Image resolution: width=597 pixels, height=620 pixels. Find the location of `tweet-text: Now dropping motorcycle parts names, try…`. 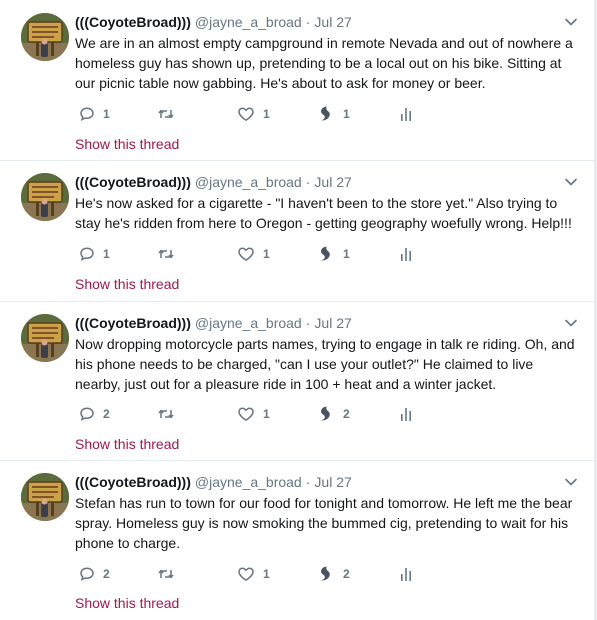

tweet-text: Now dropping motorcycle parts names, try… is located at coordinates (325, 364).